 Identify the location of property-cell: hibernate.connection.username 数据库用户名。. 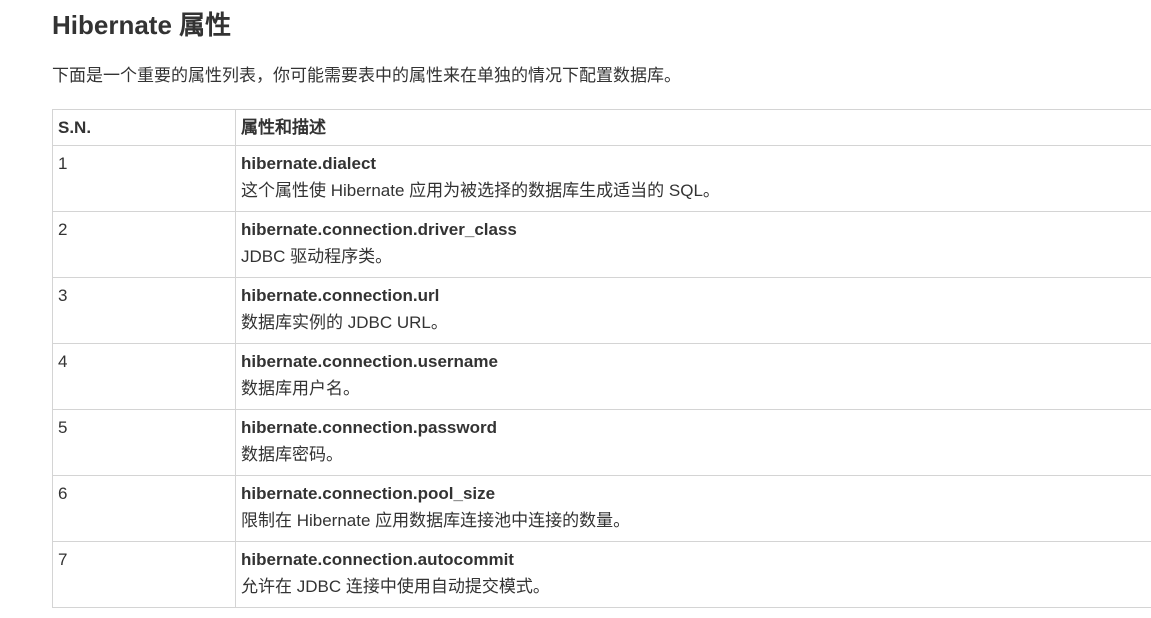
(693, 376).